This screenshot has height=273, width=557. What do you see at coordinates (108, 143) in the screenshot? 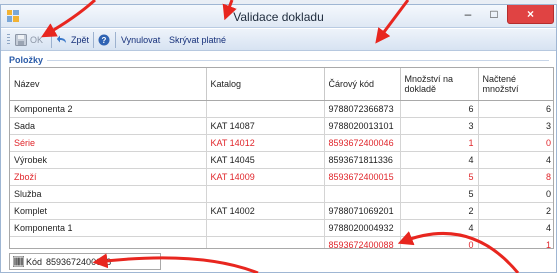
I see `cell-name: Série` at bounding box center [108, 143].